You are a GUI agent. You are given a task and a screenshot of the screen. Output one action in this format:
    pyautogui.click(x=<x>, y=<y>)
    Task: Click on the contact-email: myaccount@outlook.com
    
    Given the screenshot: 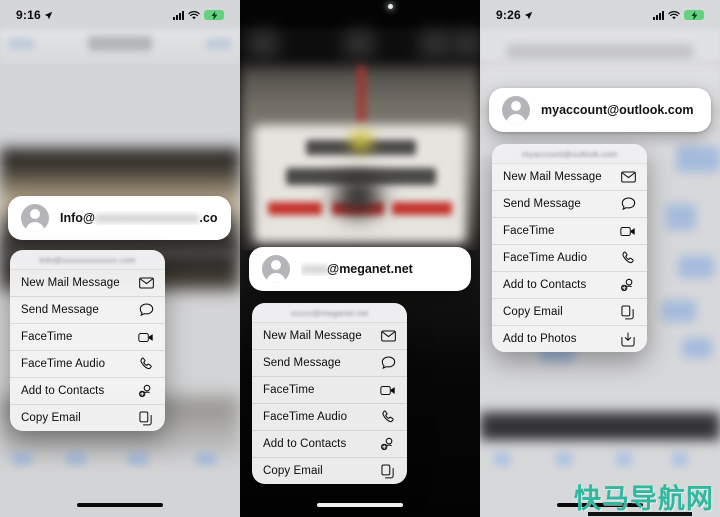 What is the action you would take?
    pyautogui.click(x=617, y=110)
    